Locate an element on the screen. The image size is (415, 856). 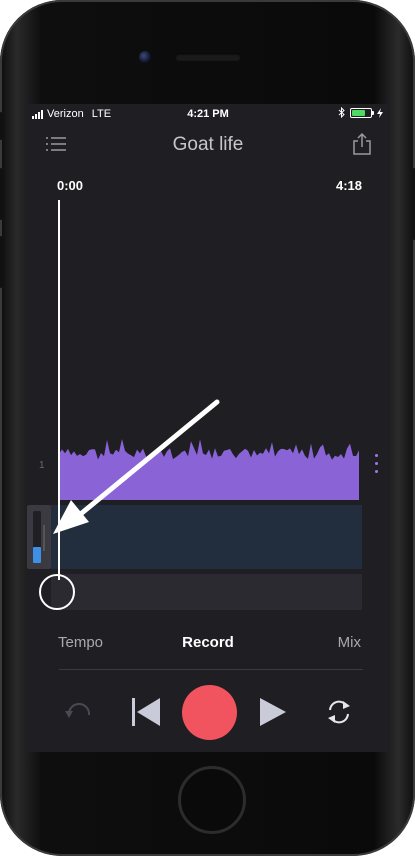
timeline-end: 4:18 is located at coordinates (348, 185).